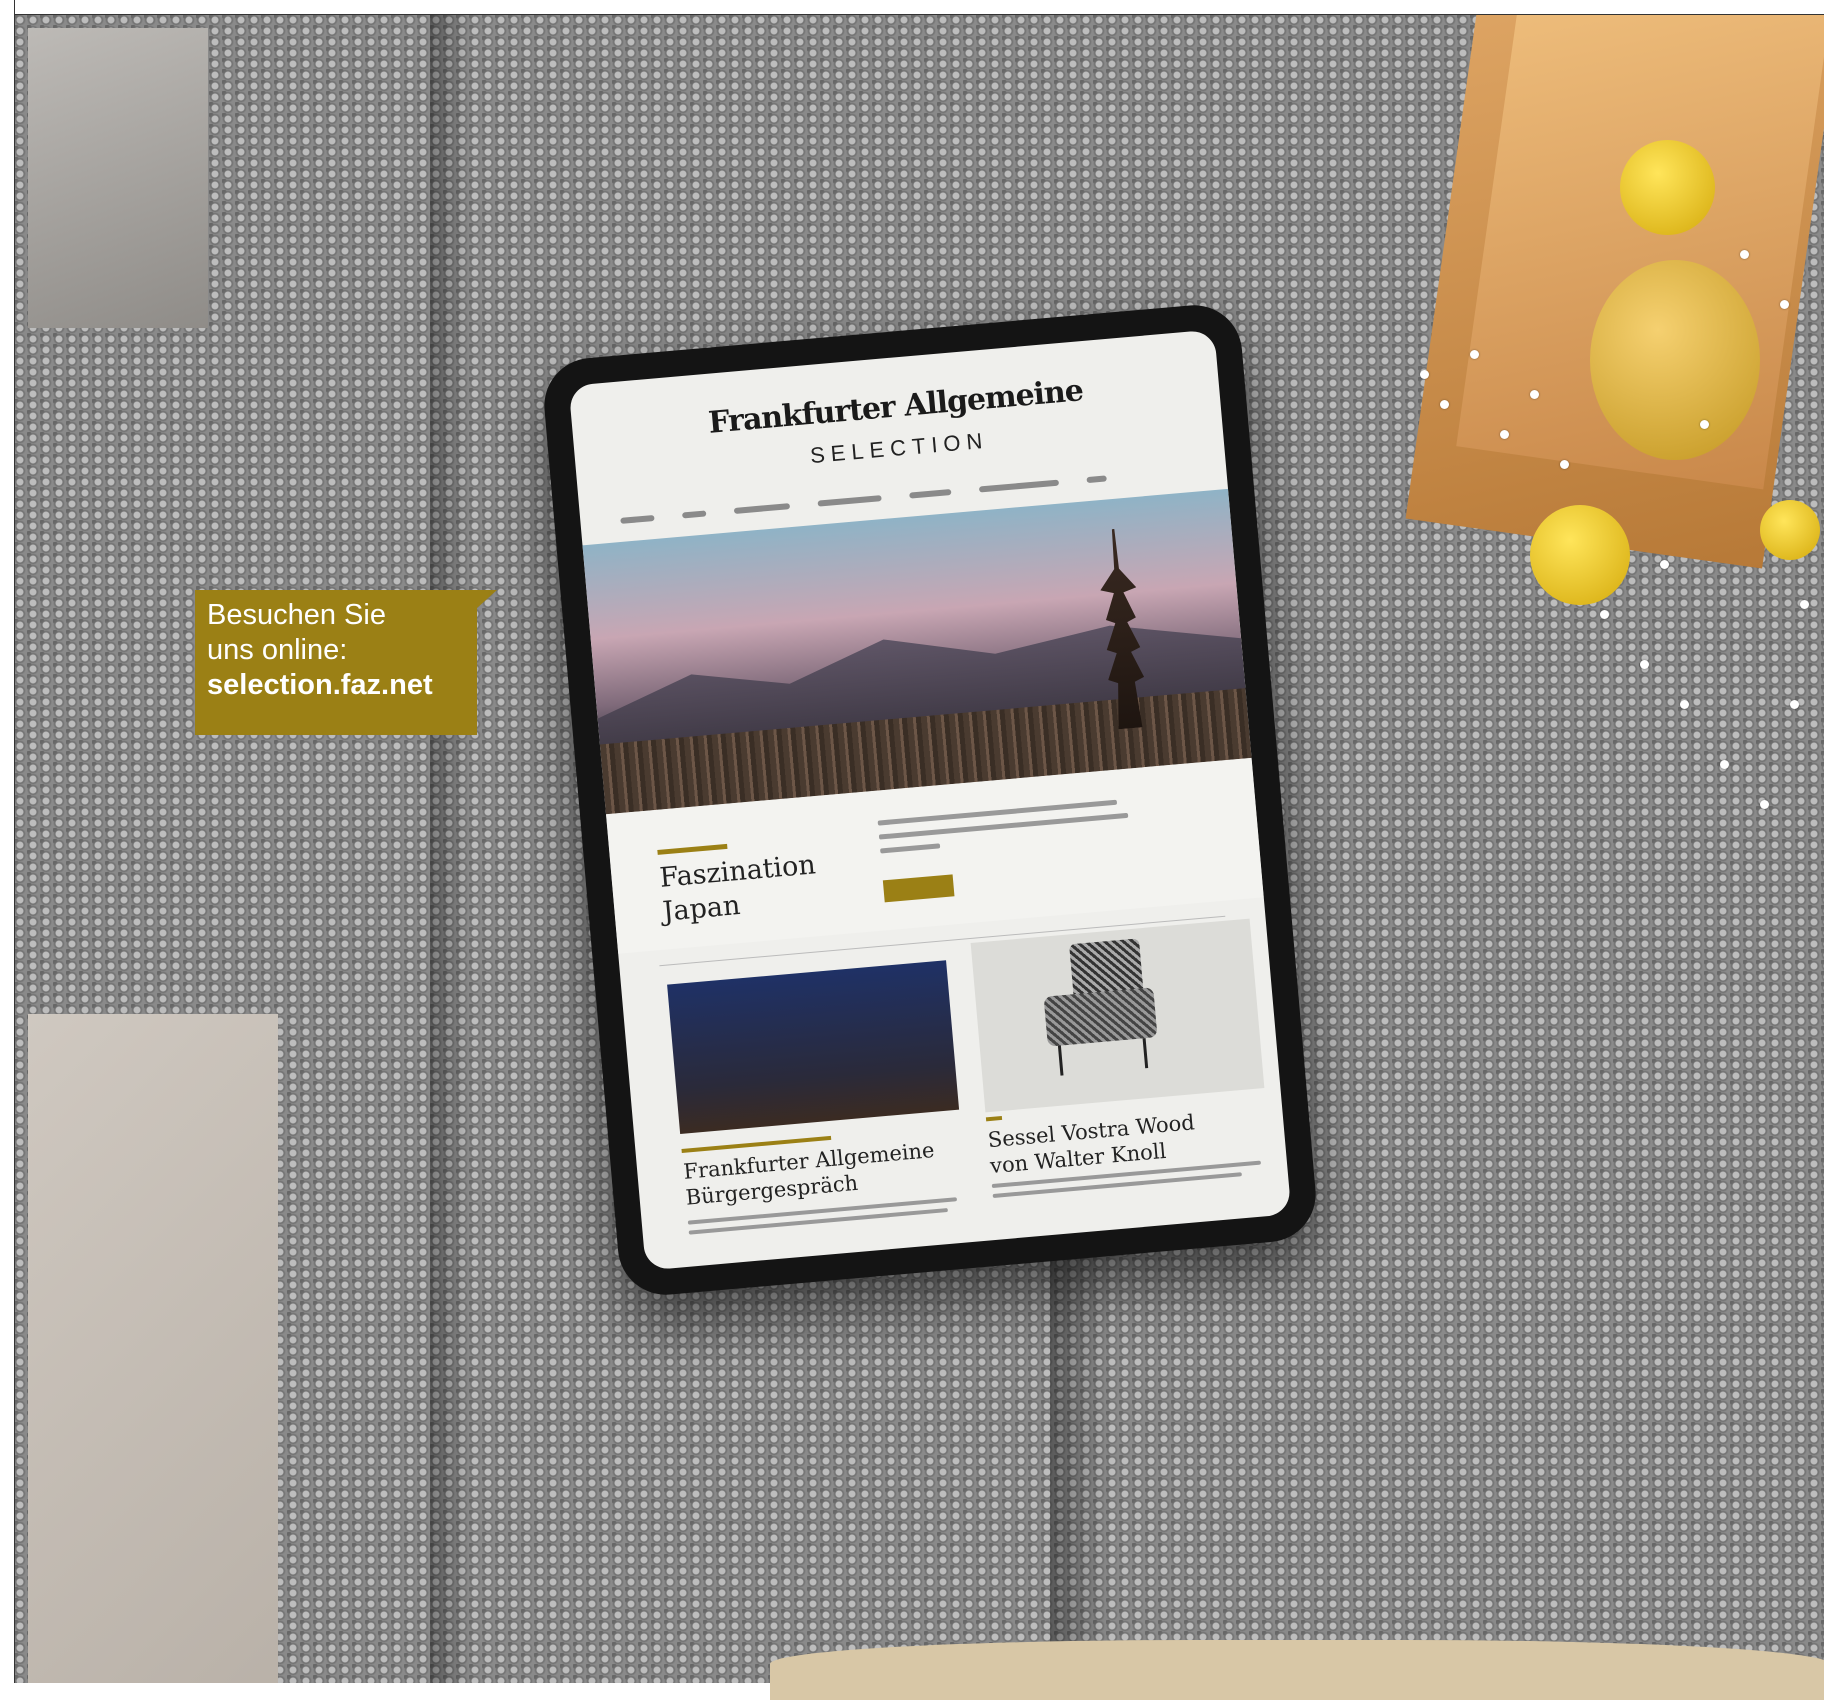  What do you see at coordinates (813, 1047) in the screenshot?
I see `card-image-discussion` at bounding box center [813, 1047].